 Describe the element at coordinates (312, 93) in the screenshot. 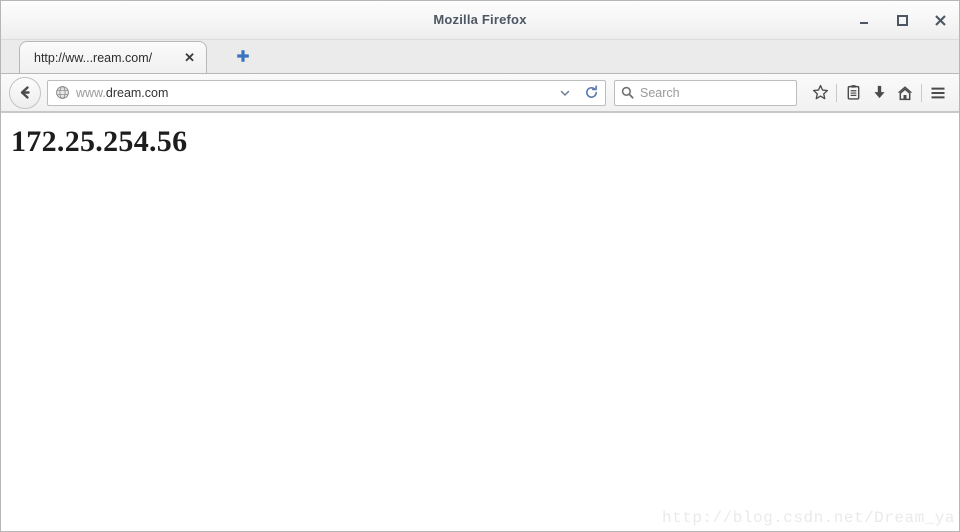

I see `url-text: www.dream.com` at that location.